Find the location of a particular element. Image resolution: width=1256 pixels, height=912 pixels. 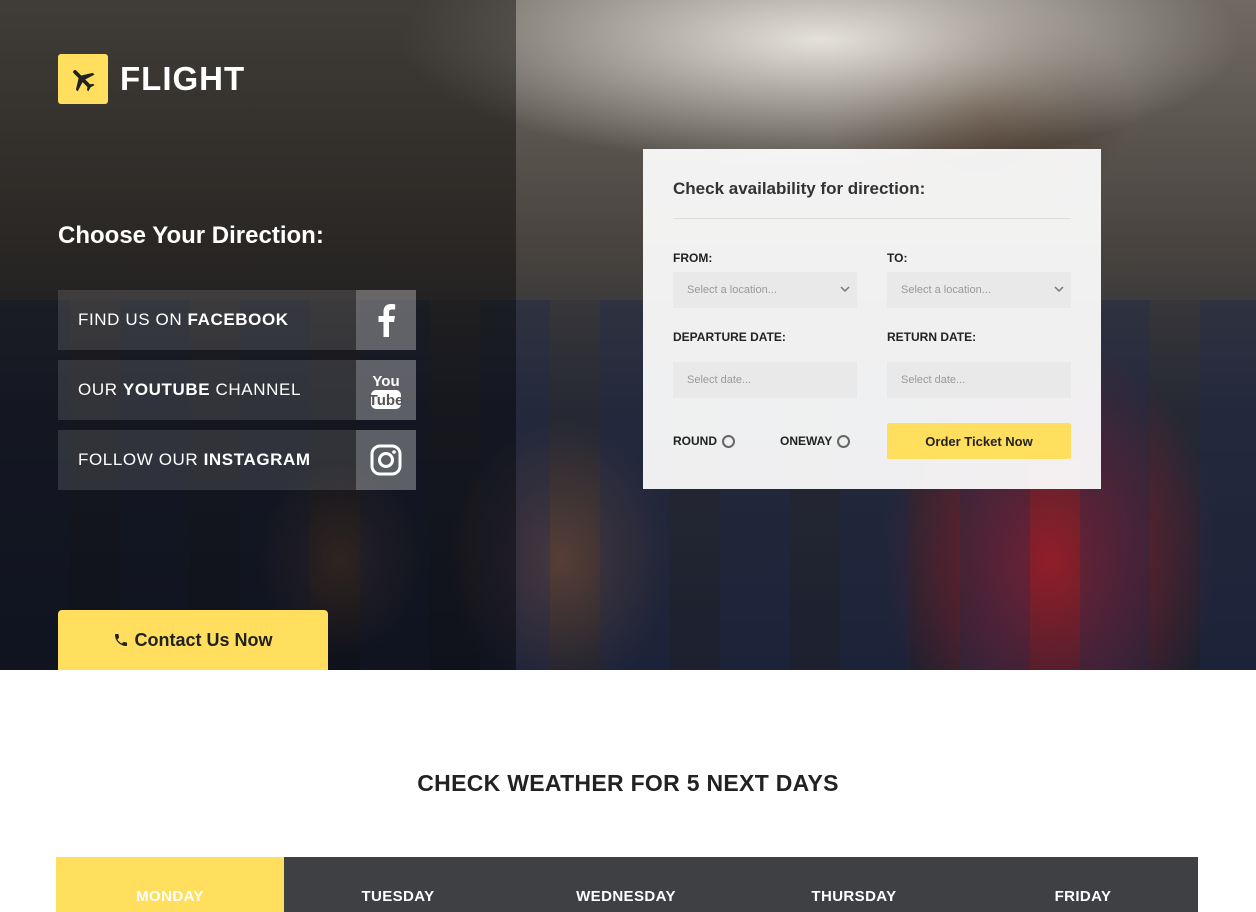

return-label: RETURN DATE: is located at coordinates (932, 337).